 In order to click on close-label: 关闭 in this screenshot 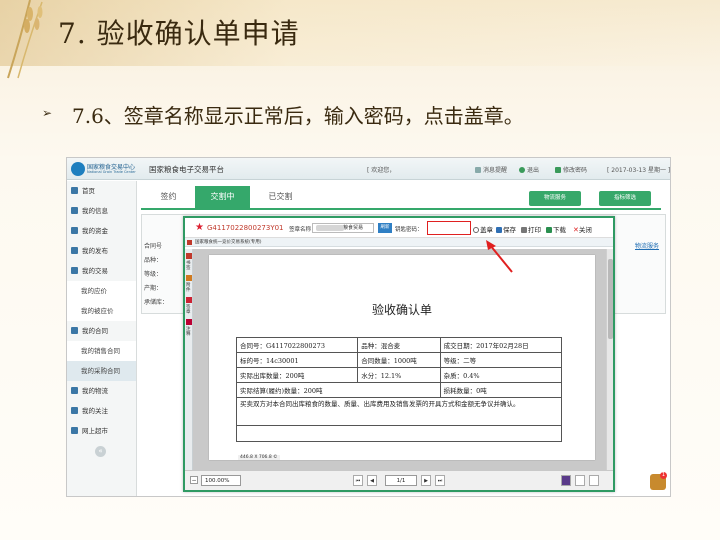, I will do `click(585, 230)`.